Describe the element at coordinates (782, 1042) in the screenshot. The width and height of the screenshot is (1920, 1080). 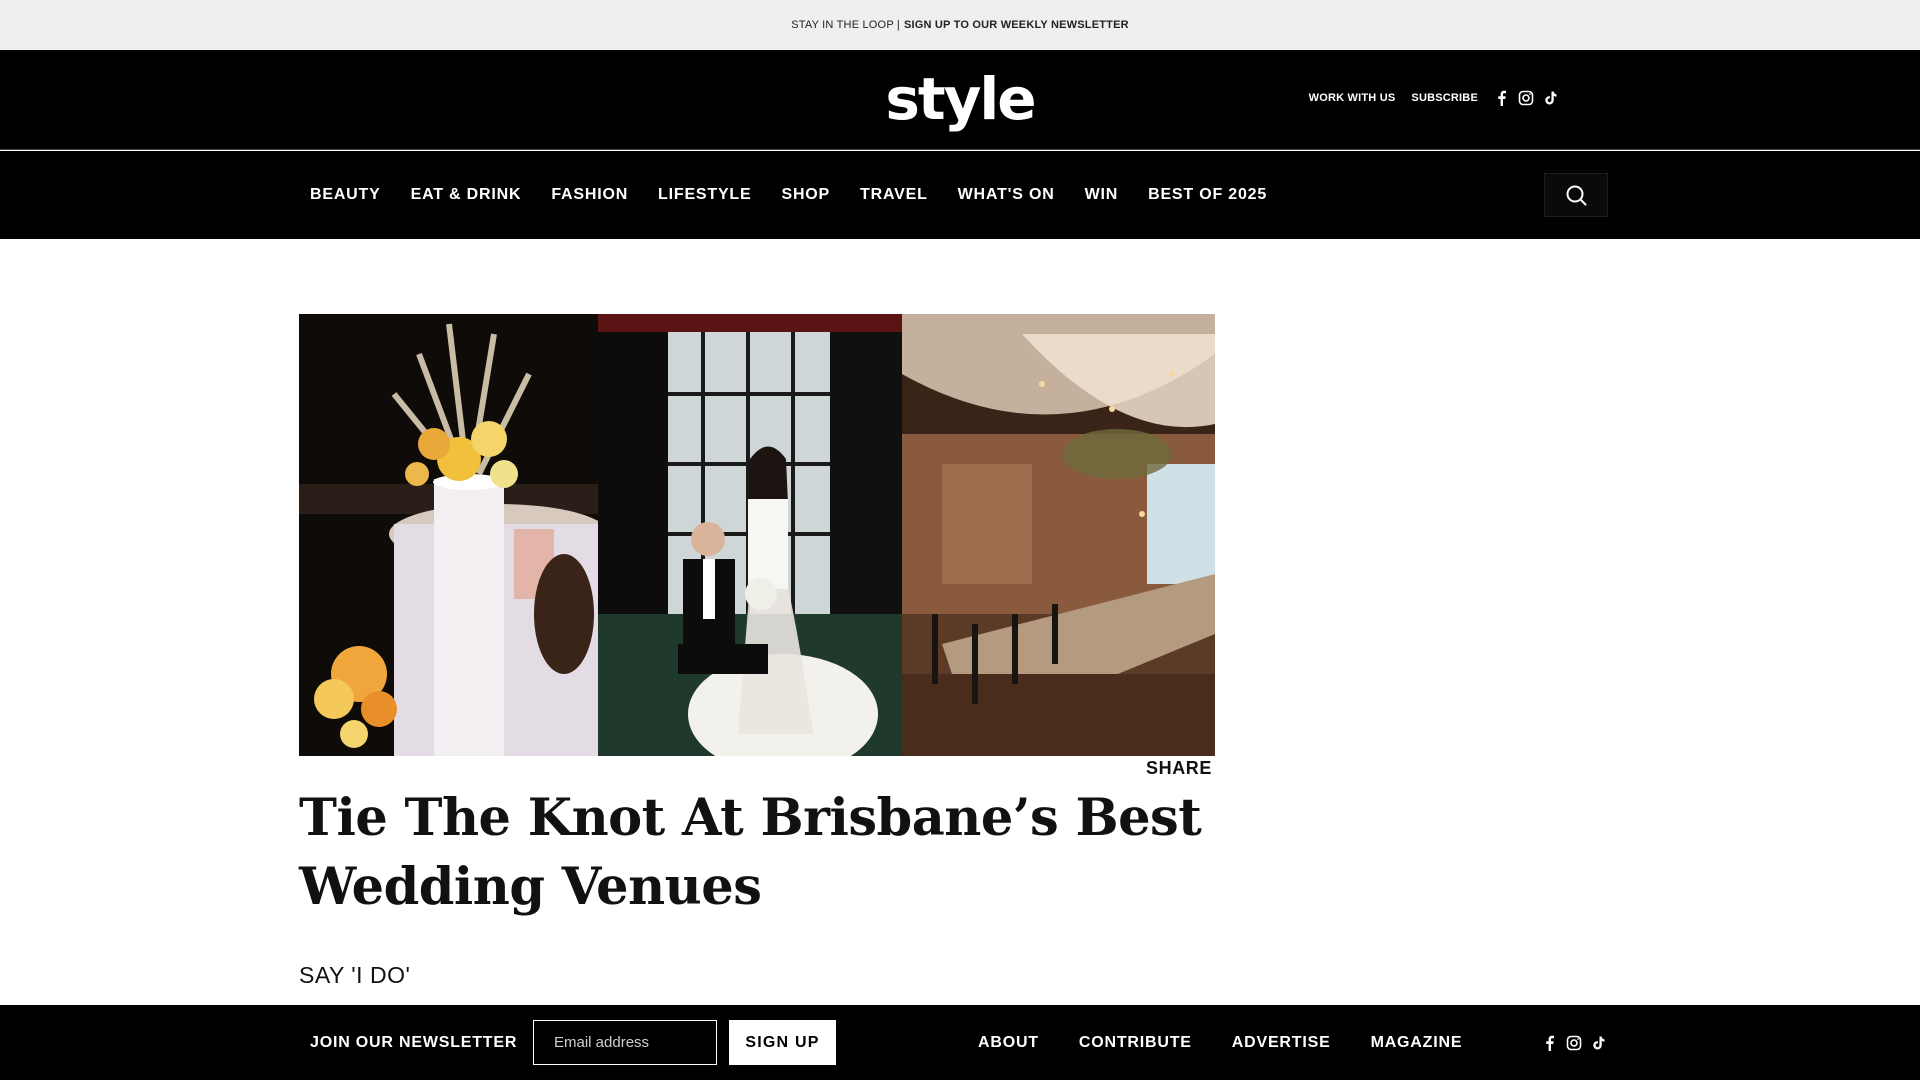
I see `sign-up-button: SIGN UP` at that location.